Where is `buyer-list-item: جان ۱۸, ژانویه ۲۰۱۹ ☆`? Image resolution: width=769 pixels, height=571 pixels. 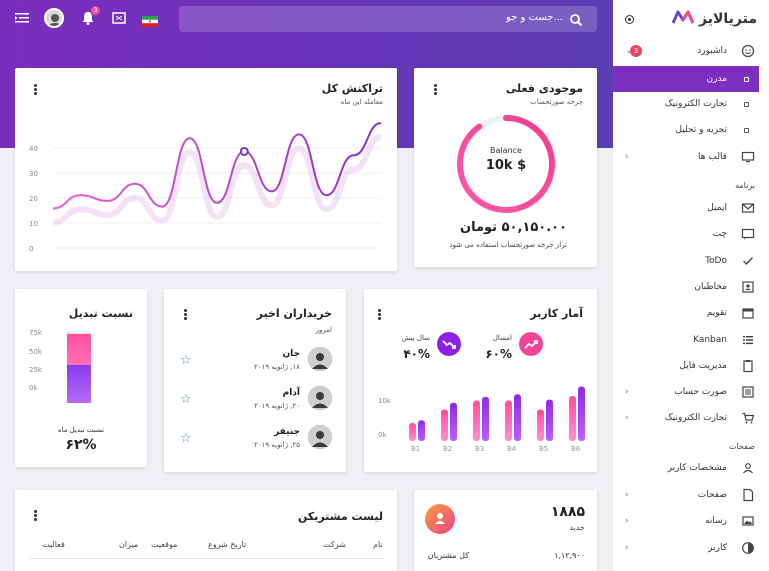 buyer-list-item: جان ۱۸, ژانویه ۲۰۱۹ ☆ is located at coordinates (256, 362).